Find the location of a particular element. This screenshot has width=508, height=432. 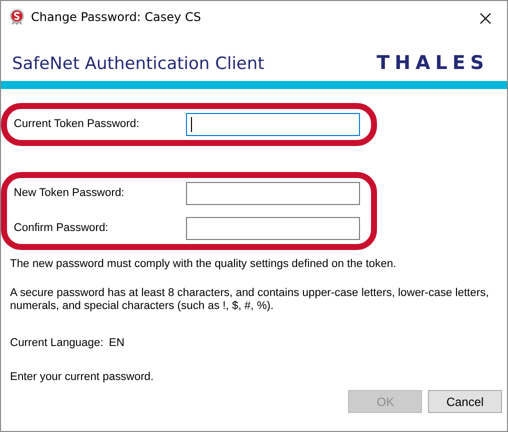

language-value: EN is located at coordinates (116, 343).